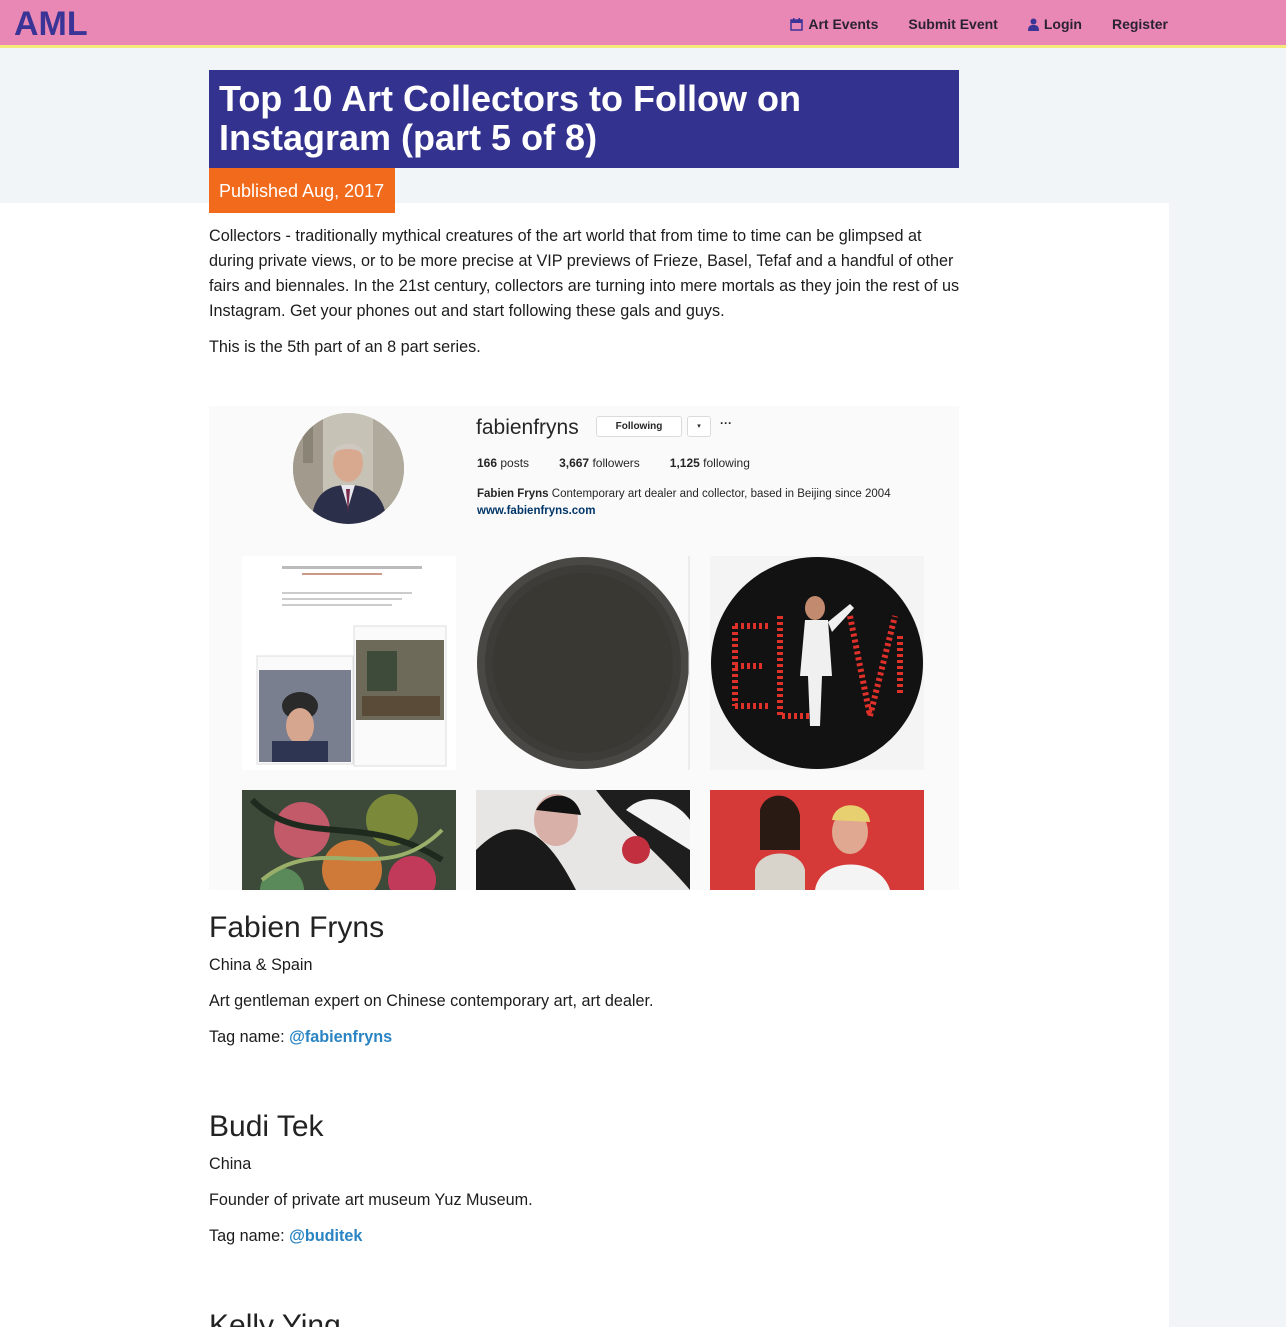 The image size is (1286, 1327). I want to click on collector-entry: Kelly Ying, so click(589, 1318).